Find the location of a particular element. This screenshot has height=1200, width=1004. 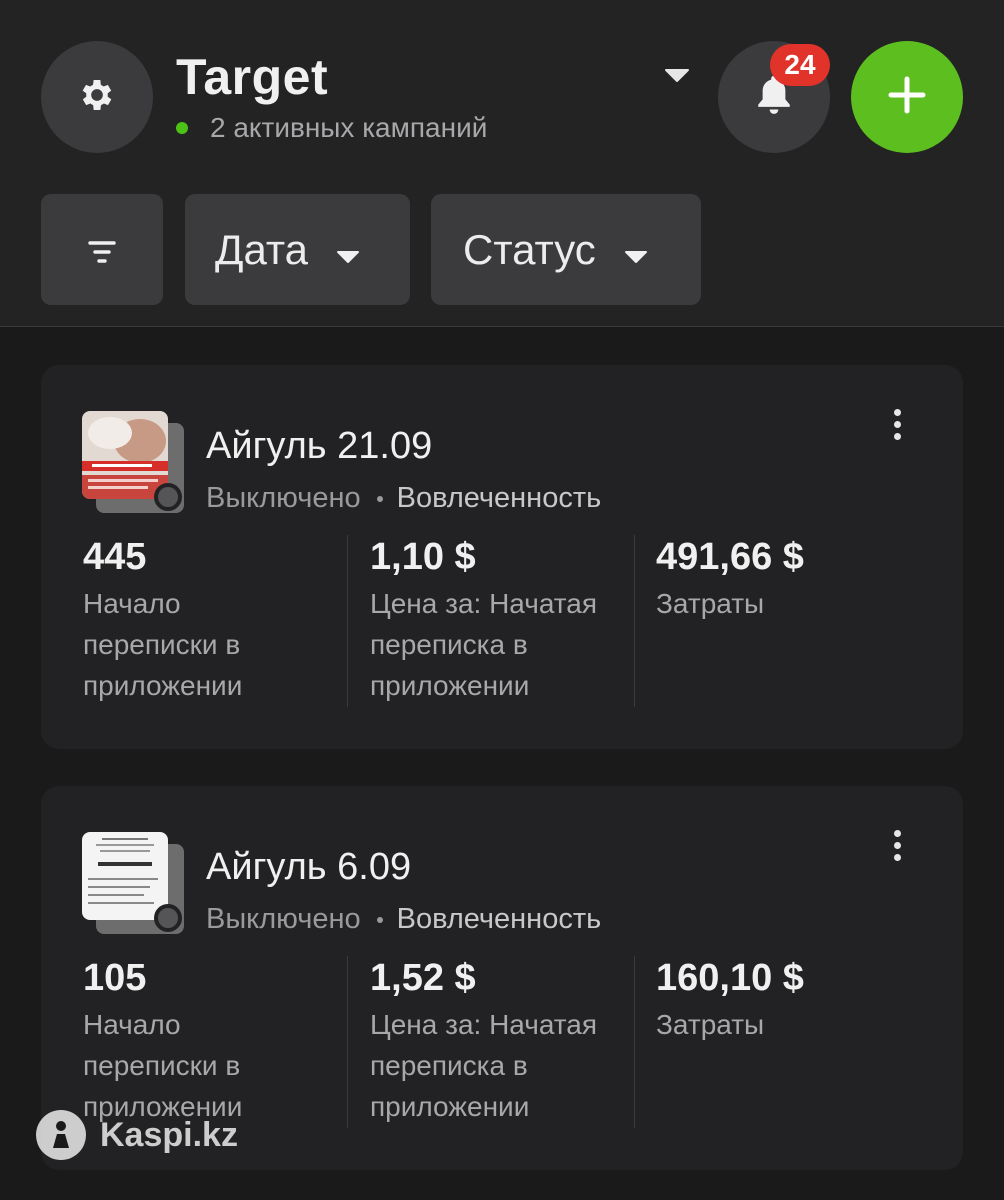

watermark-text: Kaspi.kz is located at coordinates (169, 1134).